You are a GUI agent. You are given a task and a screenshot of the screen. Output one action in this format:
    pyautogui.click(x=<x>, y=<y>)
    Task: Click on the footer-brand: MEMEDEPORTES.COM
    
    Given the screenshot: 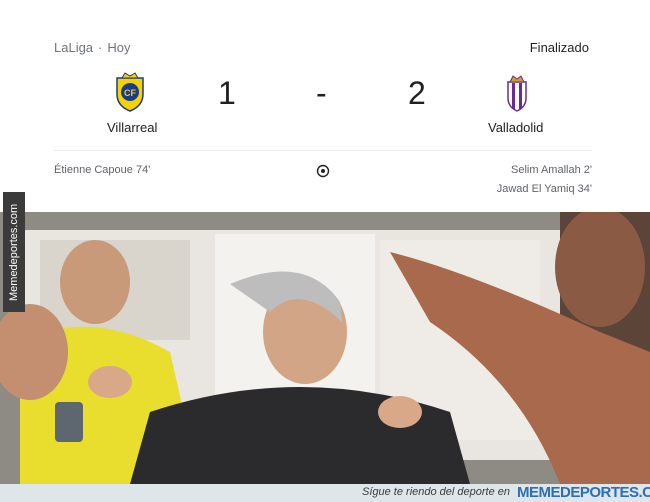 What is the action you would take?
    pyautogui.click(x=583, y=492)
    